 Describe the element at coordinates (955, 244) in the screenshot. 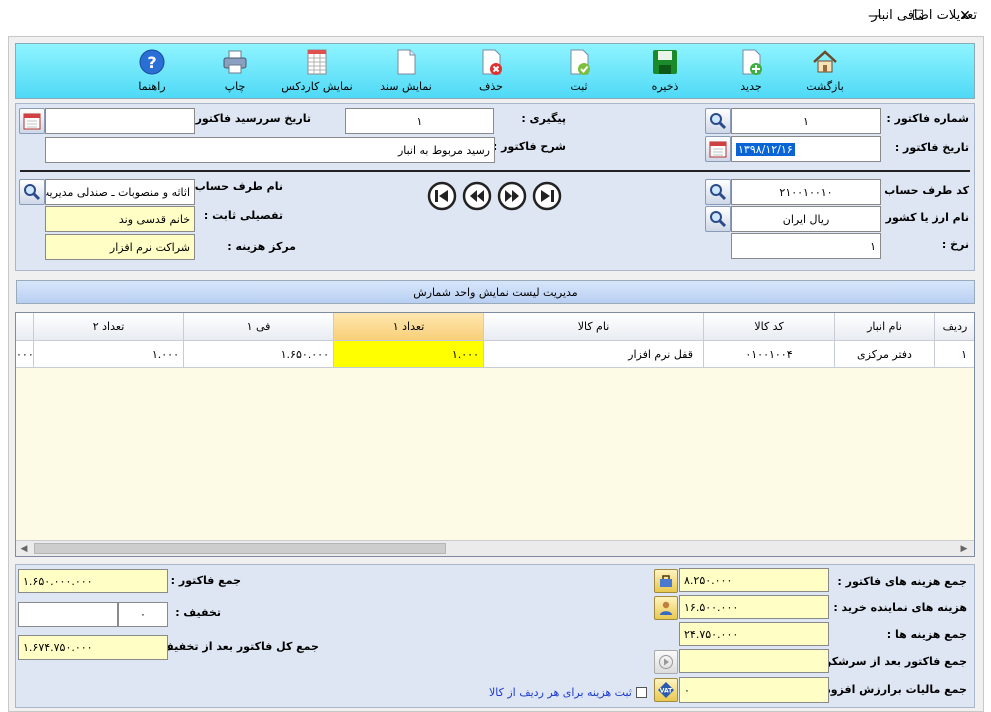

I see `rate-label: نرخ :` at that location.